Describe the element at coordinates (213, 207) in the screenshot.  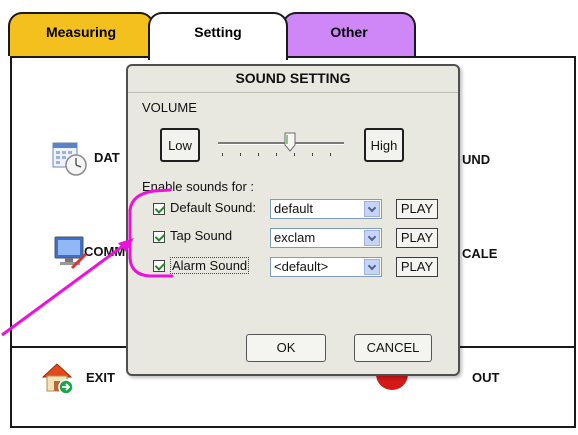
I see `default-sound-label: Default Sound:` at that location.